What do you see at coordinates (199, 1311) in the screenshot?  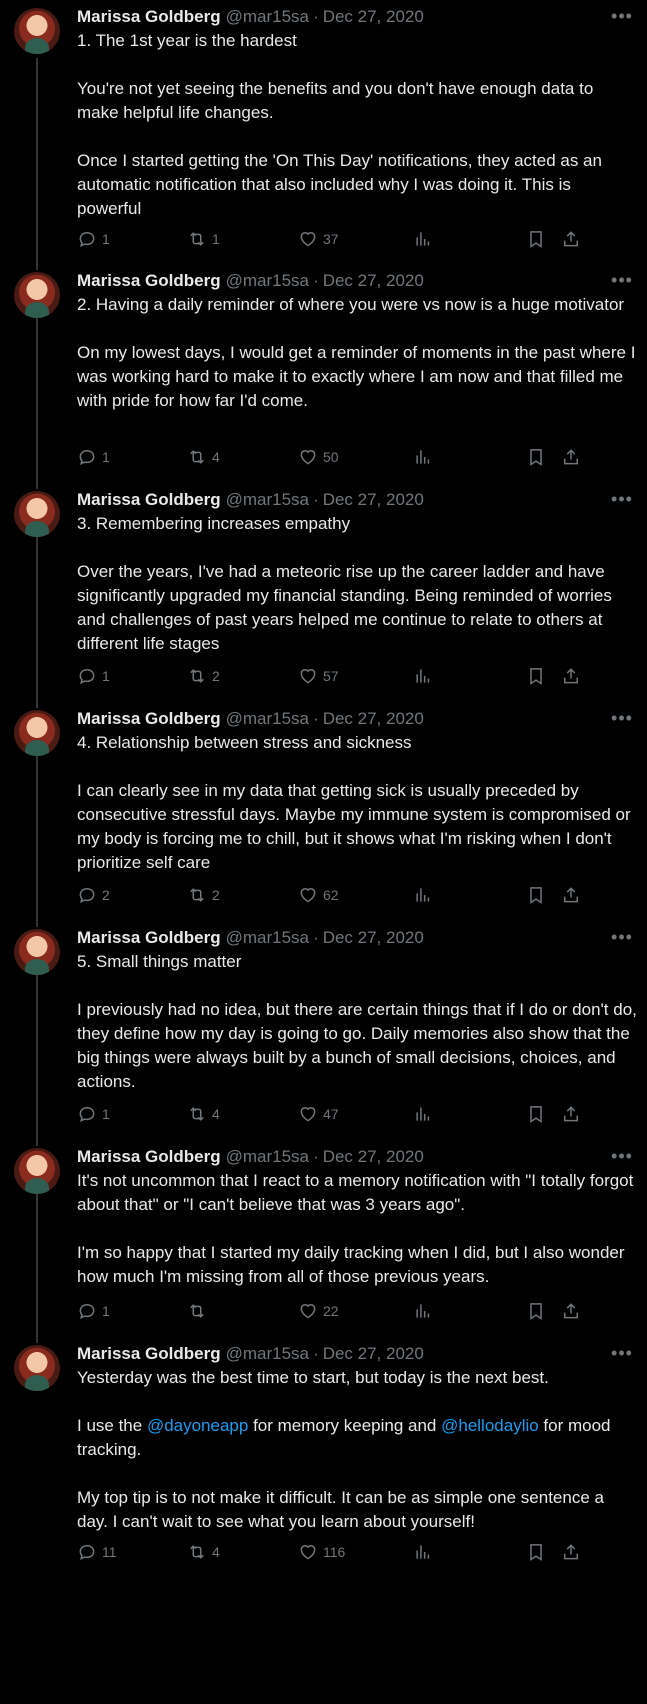 I see `retweet-button` at bounding box center [199, 1311].